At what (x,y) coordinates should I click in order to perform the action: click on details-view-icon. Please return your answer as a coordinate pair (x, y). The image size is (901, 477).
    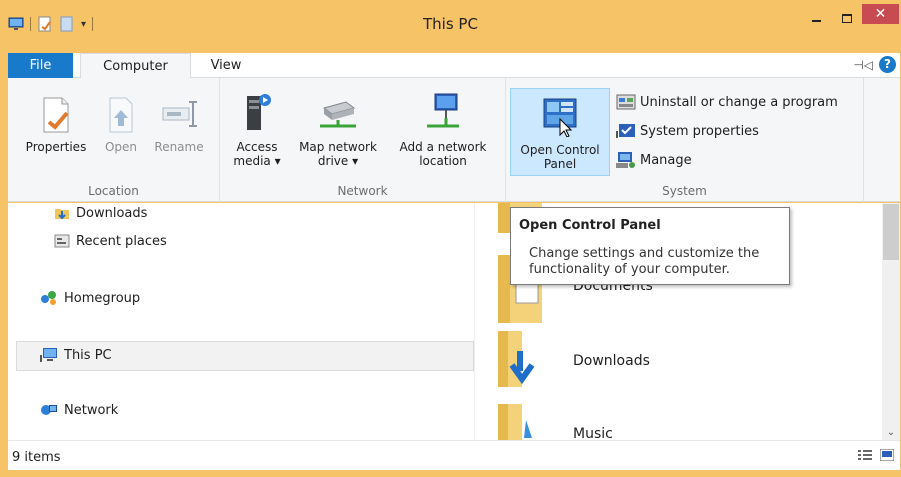
    Looking at the image, I should click on (865, 455).